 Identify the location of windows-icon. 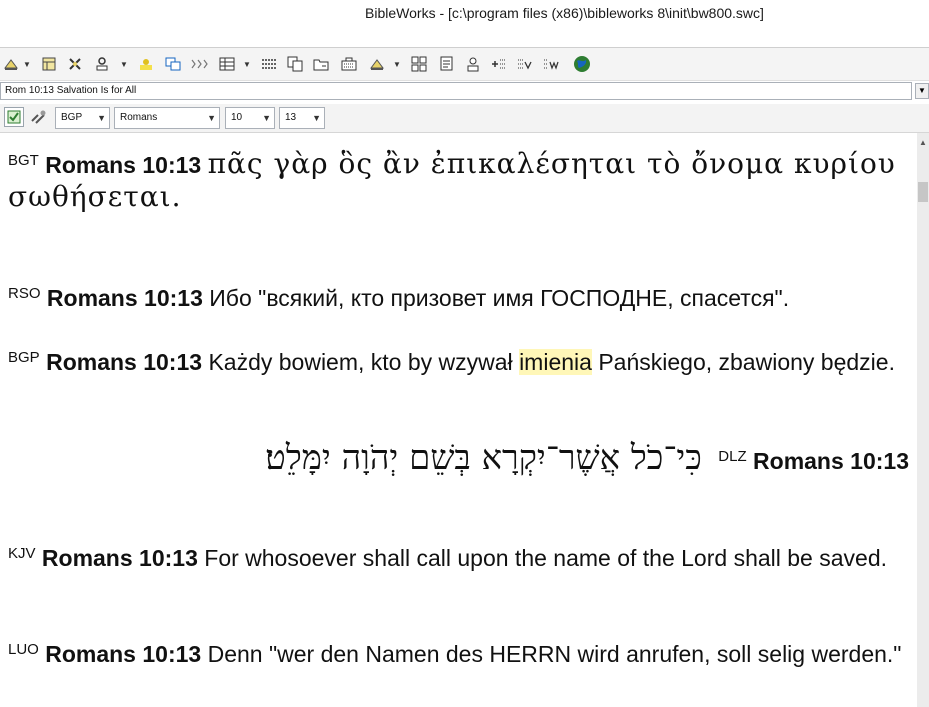
(173, 64).